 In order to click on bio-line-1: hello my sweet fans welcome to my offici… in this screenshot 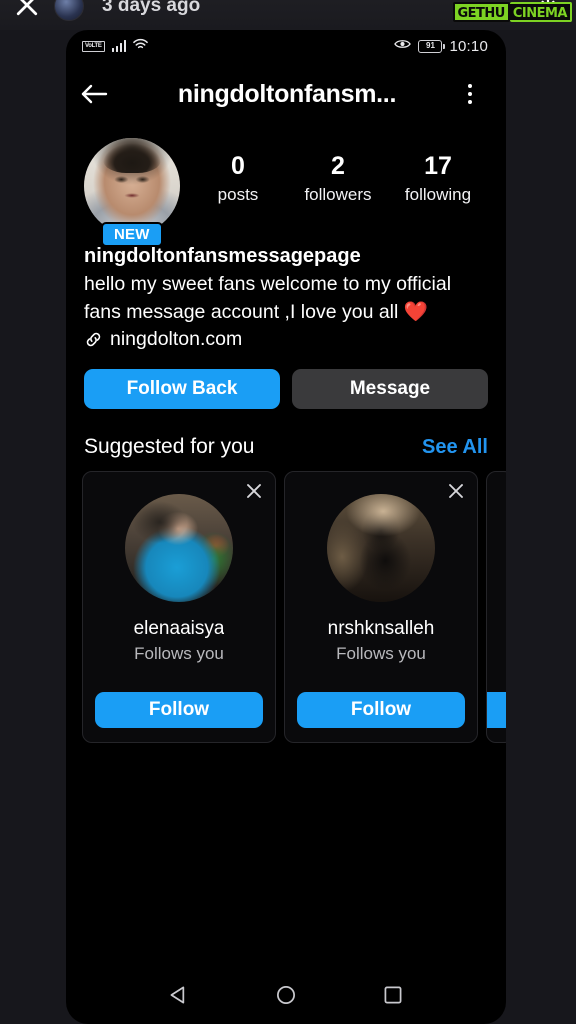, I will do `click(268, 284)`.